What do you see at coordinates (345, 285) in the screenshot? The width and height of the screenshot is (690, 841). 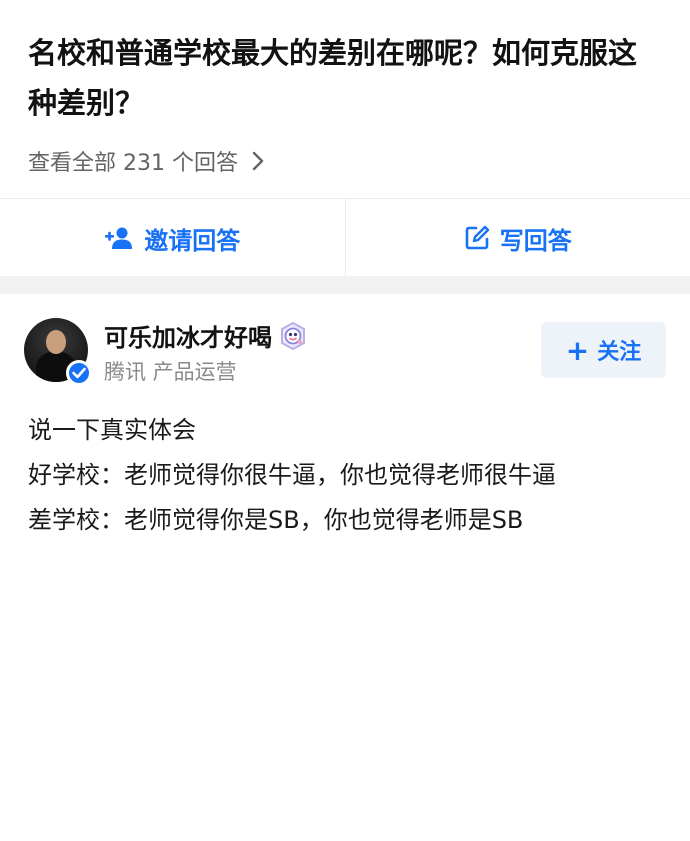 I see `section-divider` at bounding box center [345, 285].